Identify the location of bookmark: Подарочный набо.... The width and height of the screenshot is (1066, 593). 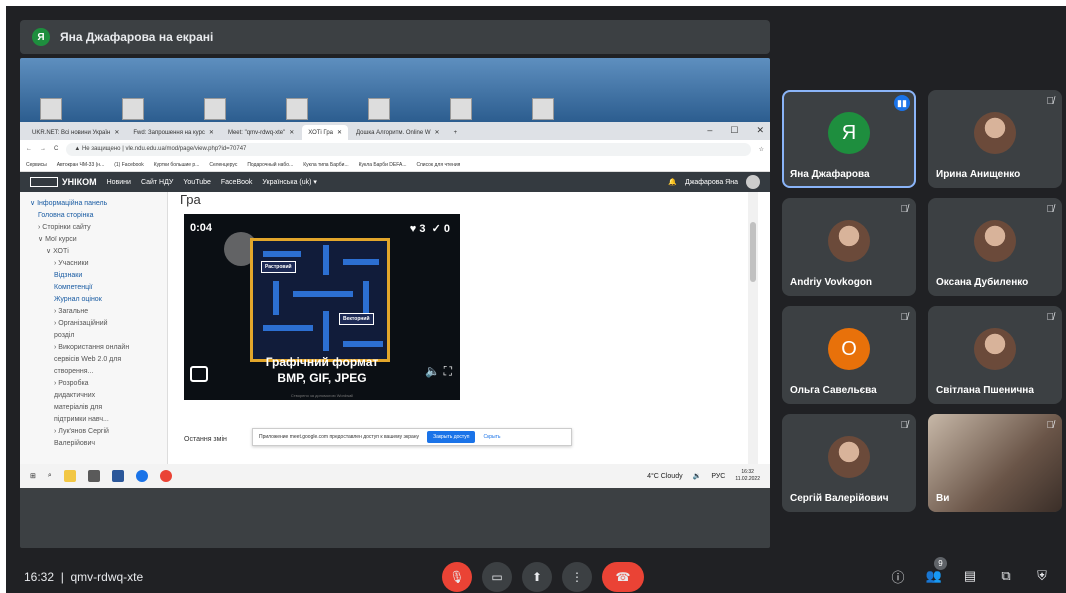
(270, 165).